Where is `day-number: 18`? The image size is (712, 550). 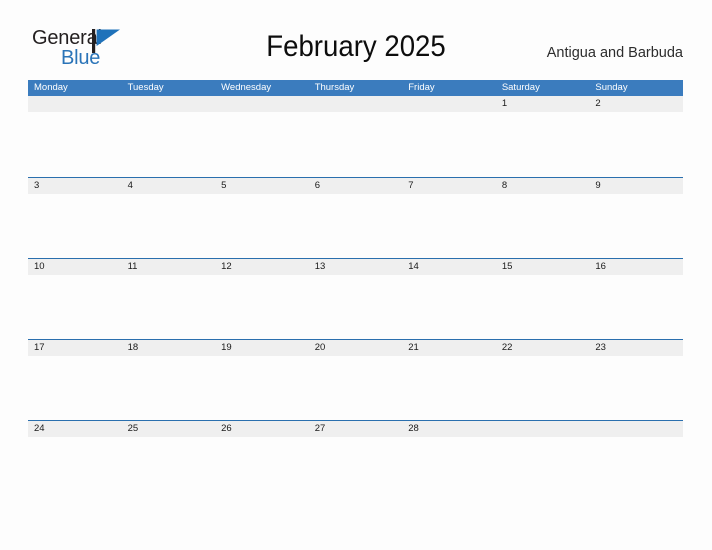 day-number: 18 is located at coordinates (169, 348).